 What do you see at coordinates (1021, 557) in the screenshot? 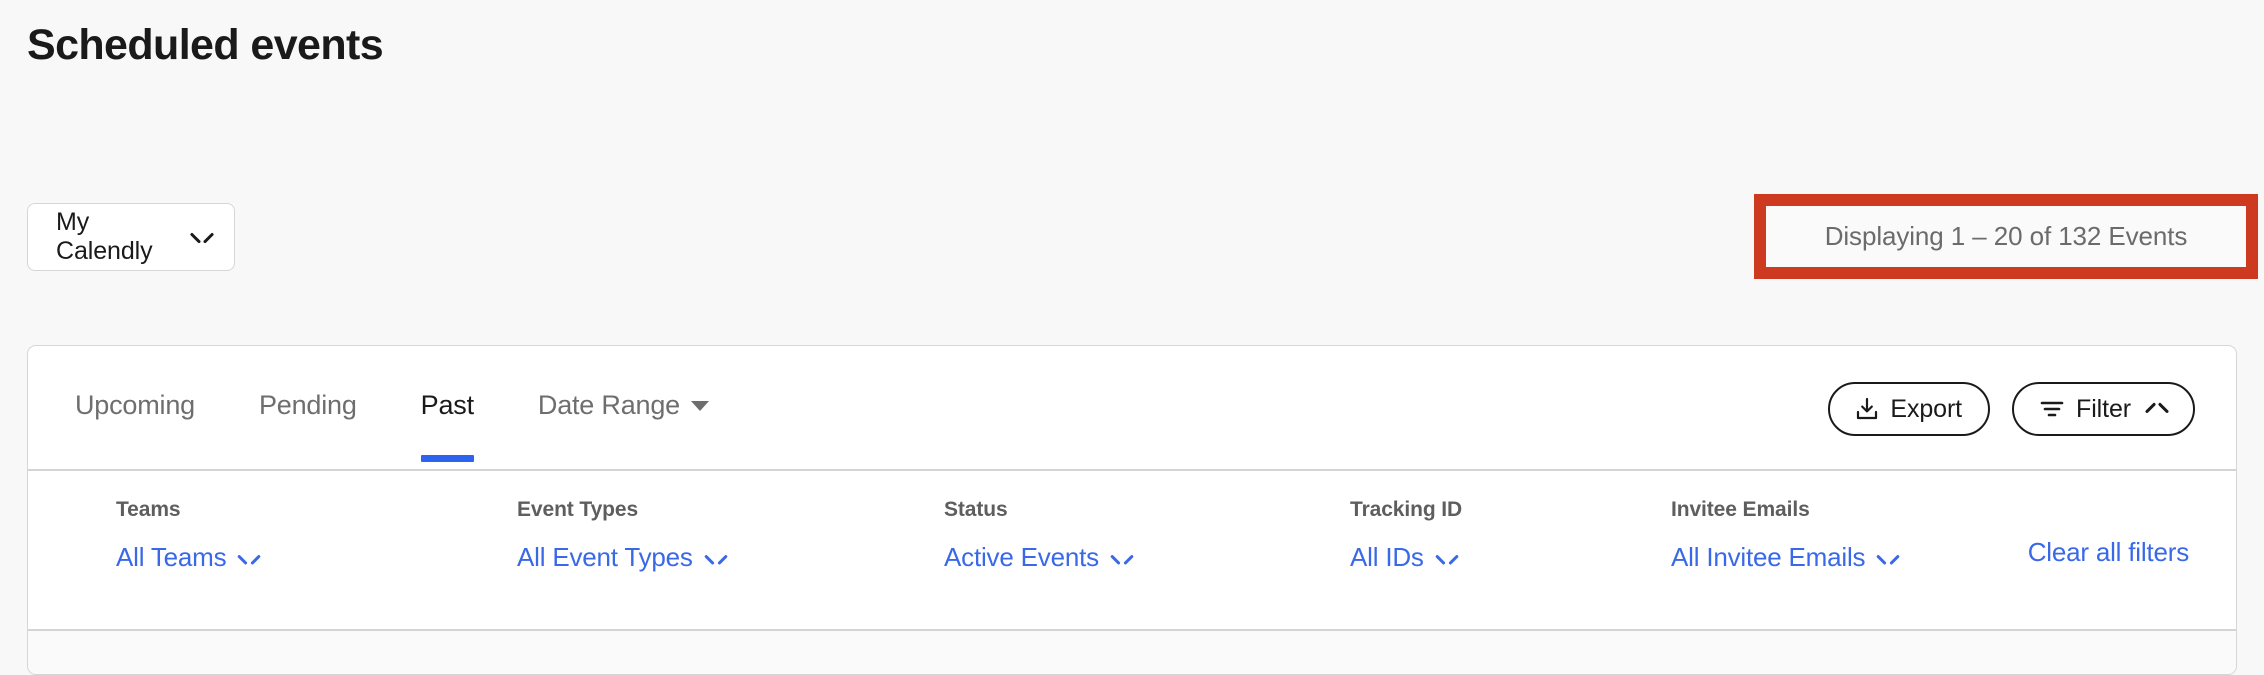
I see `filter-status-value: Active Events` at bounding box center [1021, 557].